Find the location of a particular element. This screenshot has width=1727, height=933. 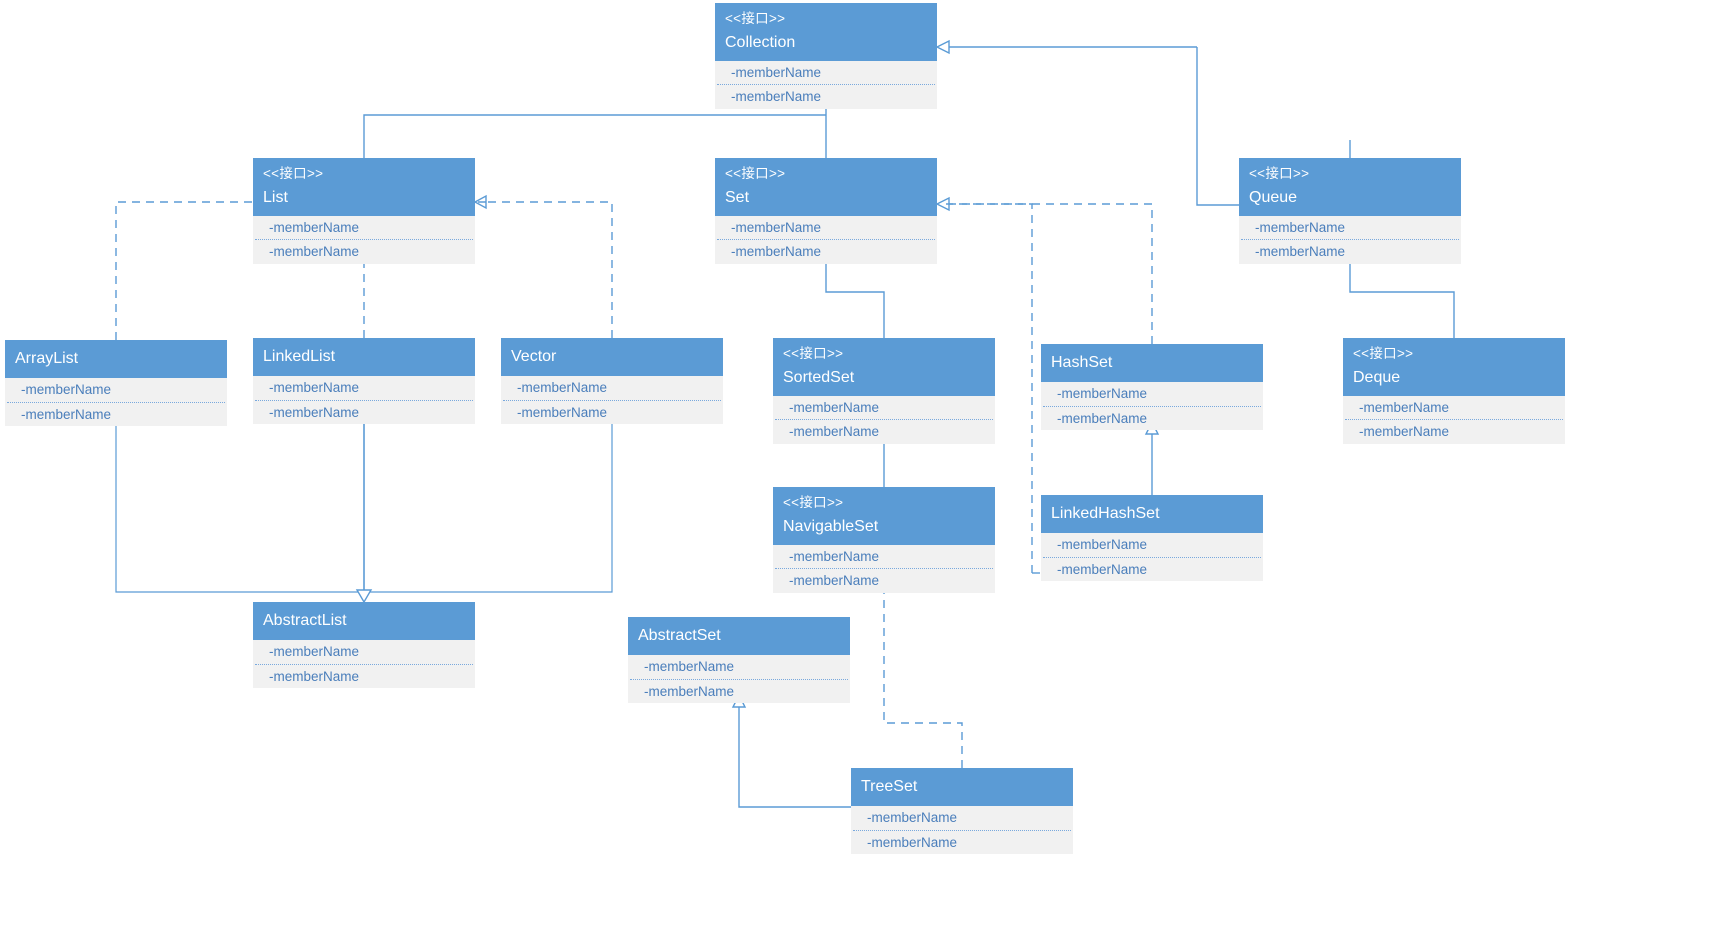

edge-vector-to-list is located at coordinates (549, 269).